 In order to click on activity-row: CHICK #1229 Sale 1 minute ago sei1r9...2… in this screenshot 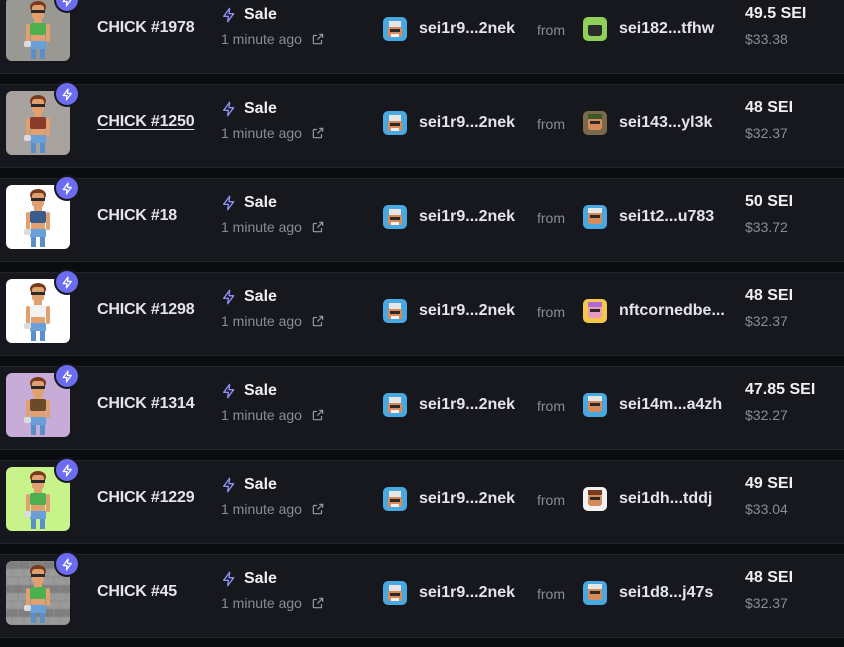, I will do `click(422, 501)`.